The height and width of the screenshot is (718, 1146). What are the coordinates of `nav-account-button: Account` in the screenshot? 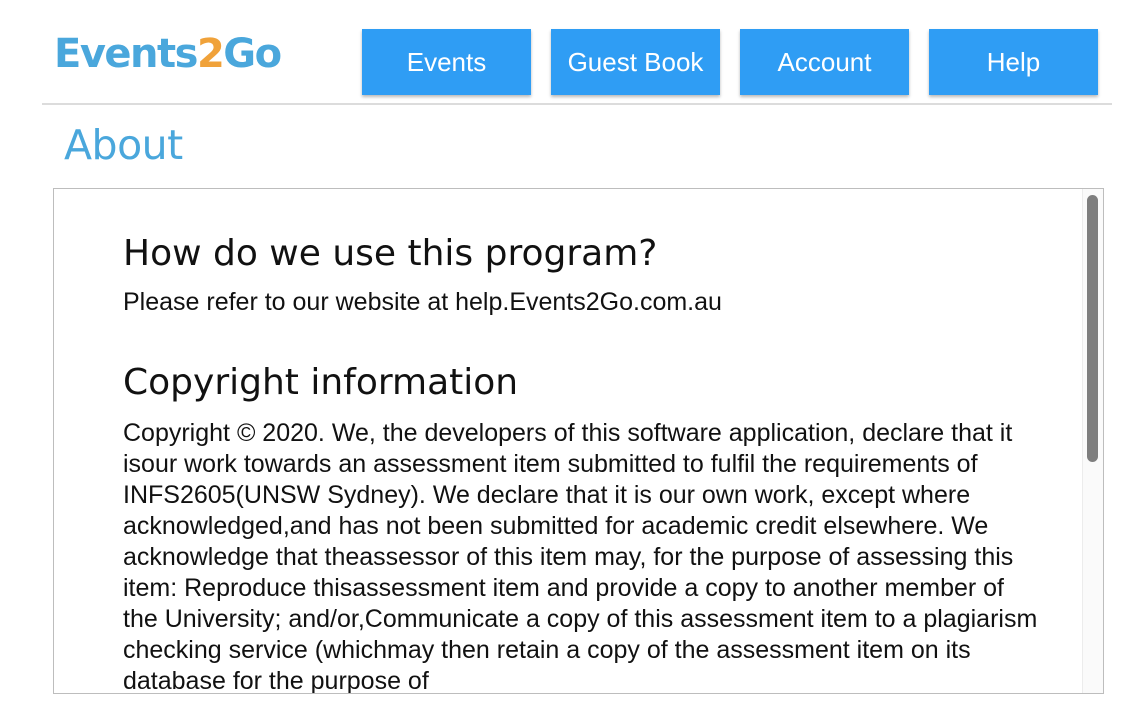 It's located at (824, 62).